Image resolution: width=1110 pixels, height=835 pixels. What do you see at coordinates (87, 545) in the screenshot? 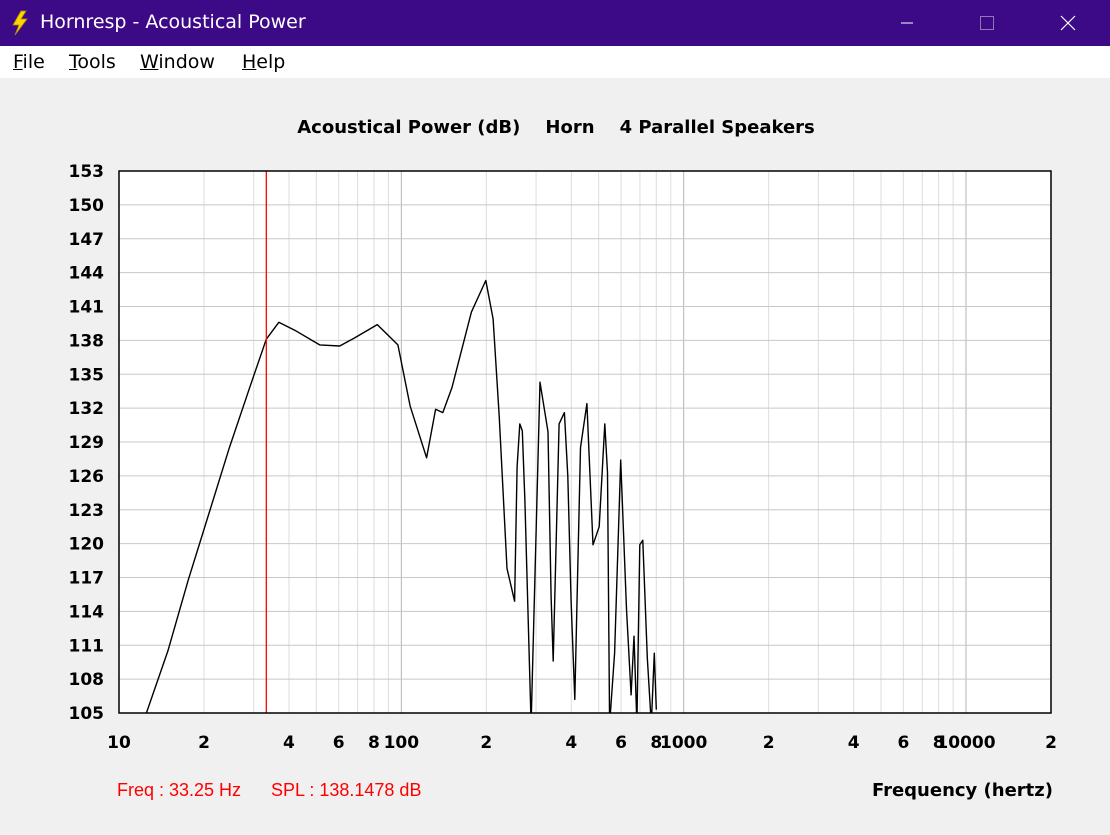
I see `y-tick-label: 120` at bounding box center [87, 545].